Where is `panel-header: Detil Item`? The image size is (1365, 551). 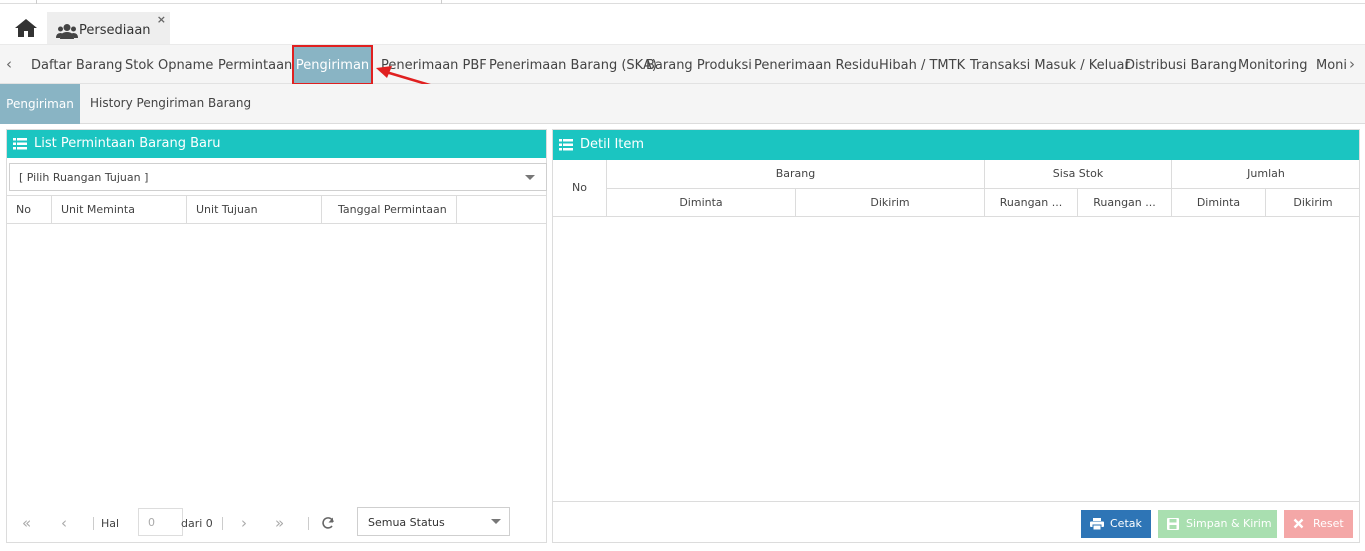
panel-header: Detil Item is located at coordinates (956, 145).